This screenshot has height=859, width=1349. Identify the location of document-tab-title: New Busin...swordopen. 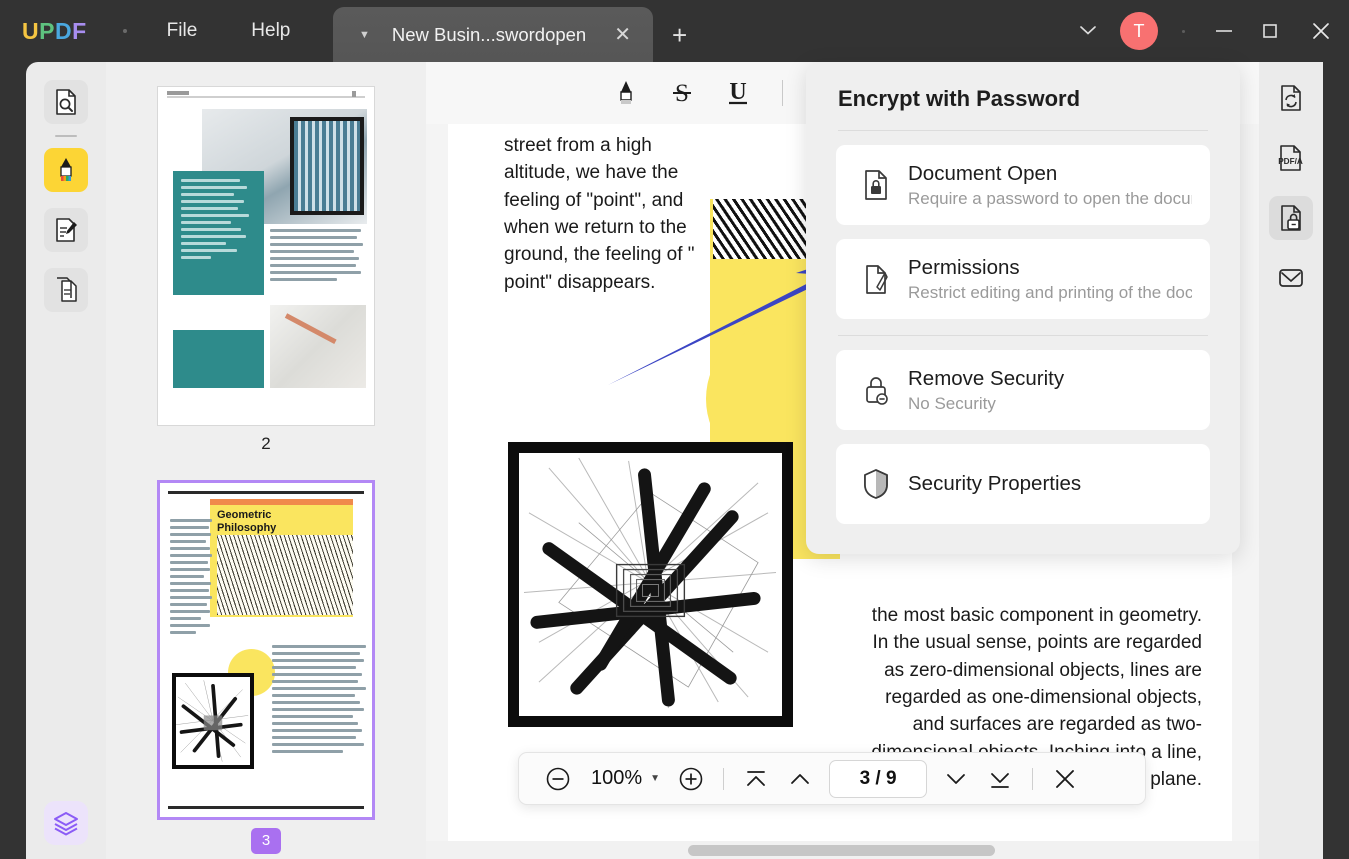
(489, 34).